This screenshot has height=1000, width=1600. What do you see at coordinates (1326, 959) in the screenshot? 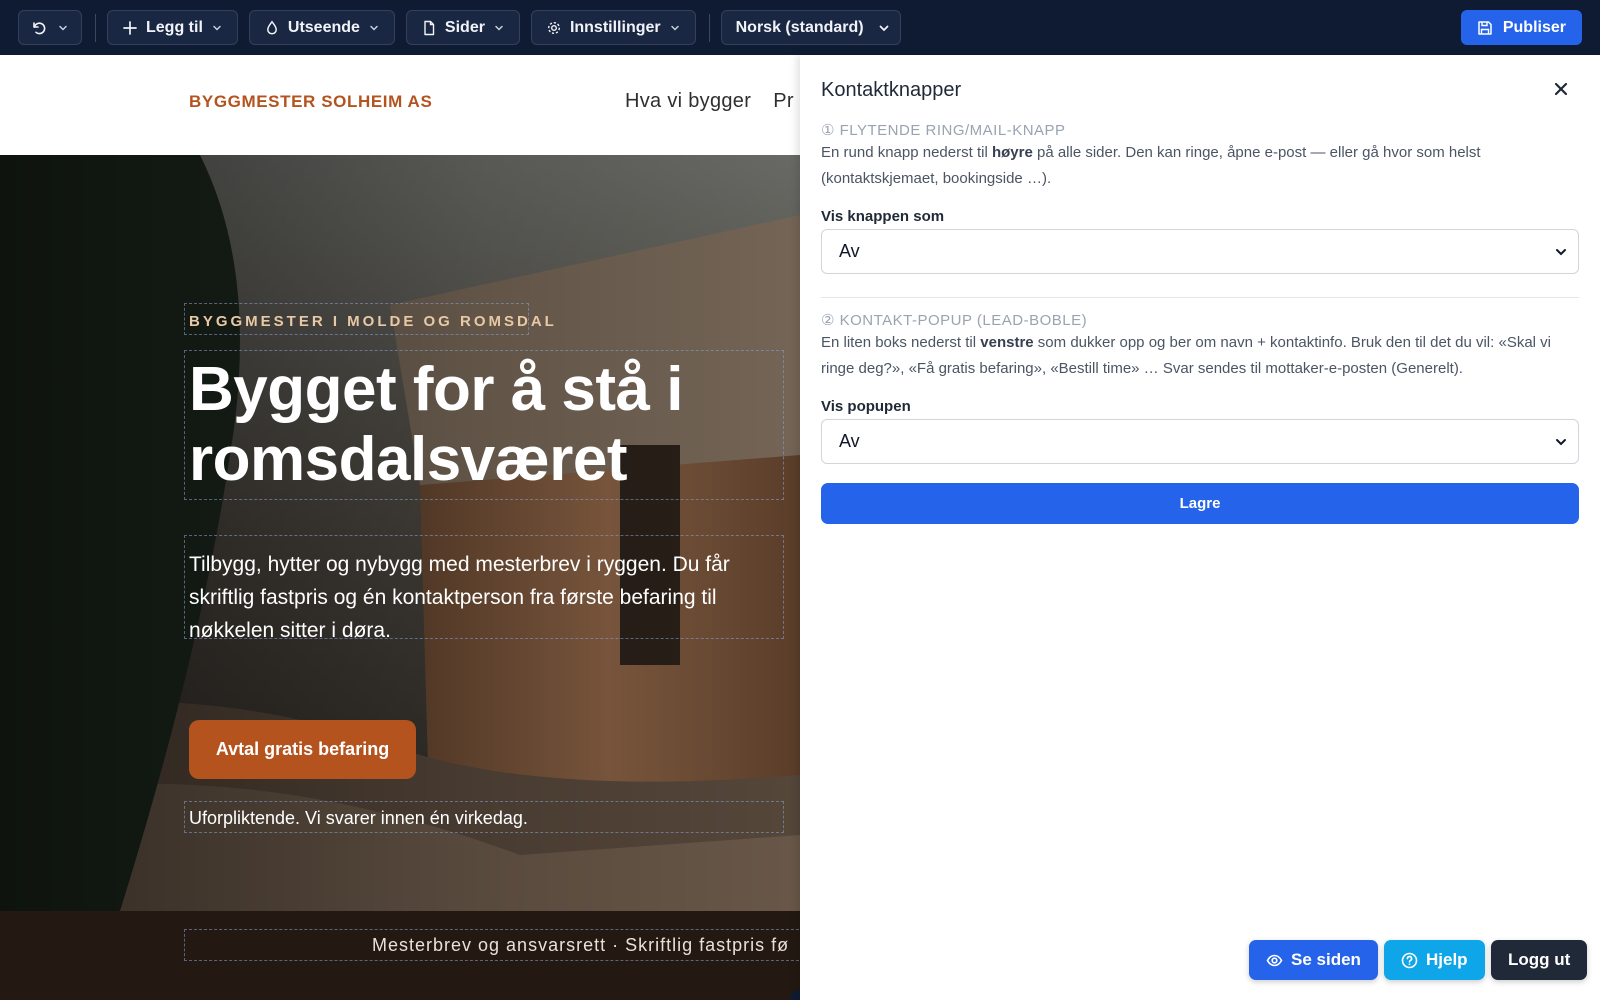
I see `view-site-label: Se siden` at bounding box center [1326, 959].